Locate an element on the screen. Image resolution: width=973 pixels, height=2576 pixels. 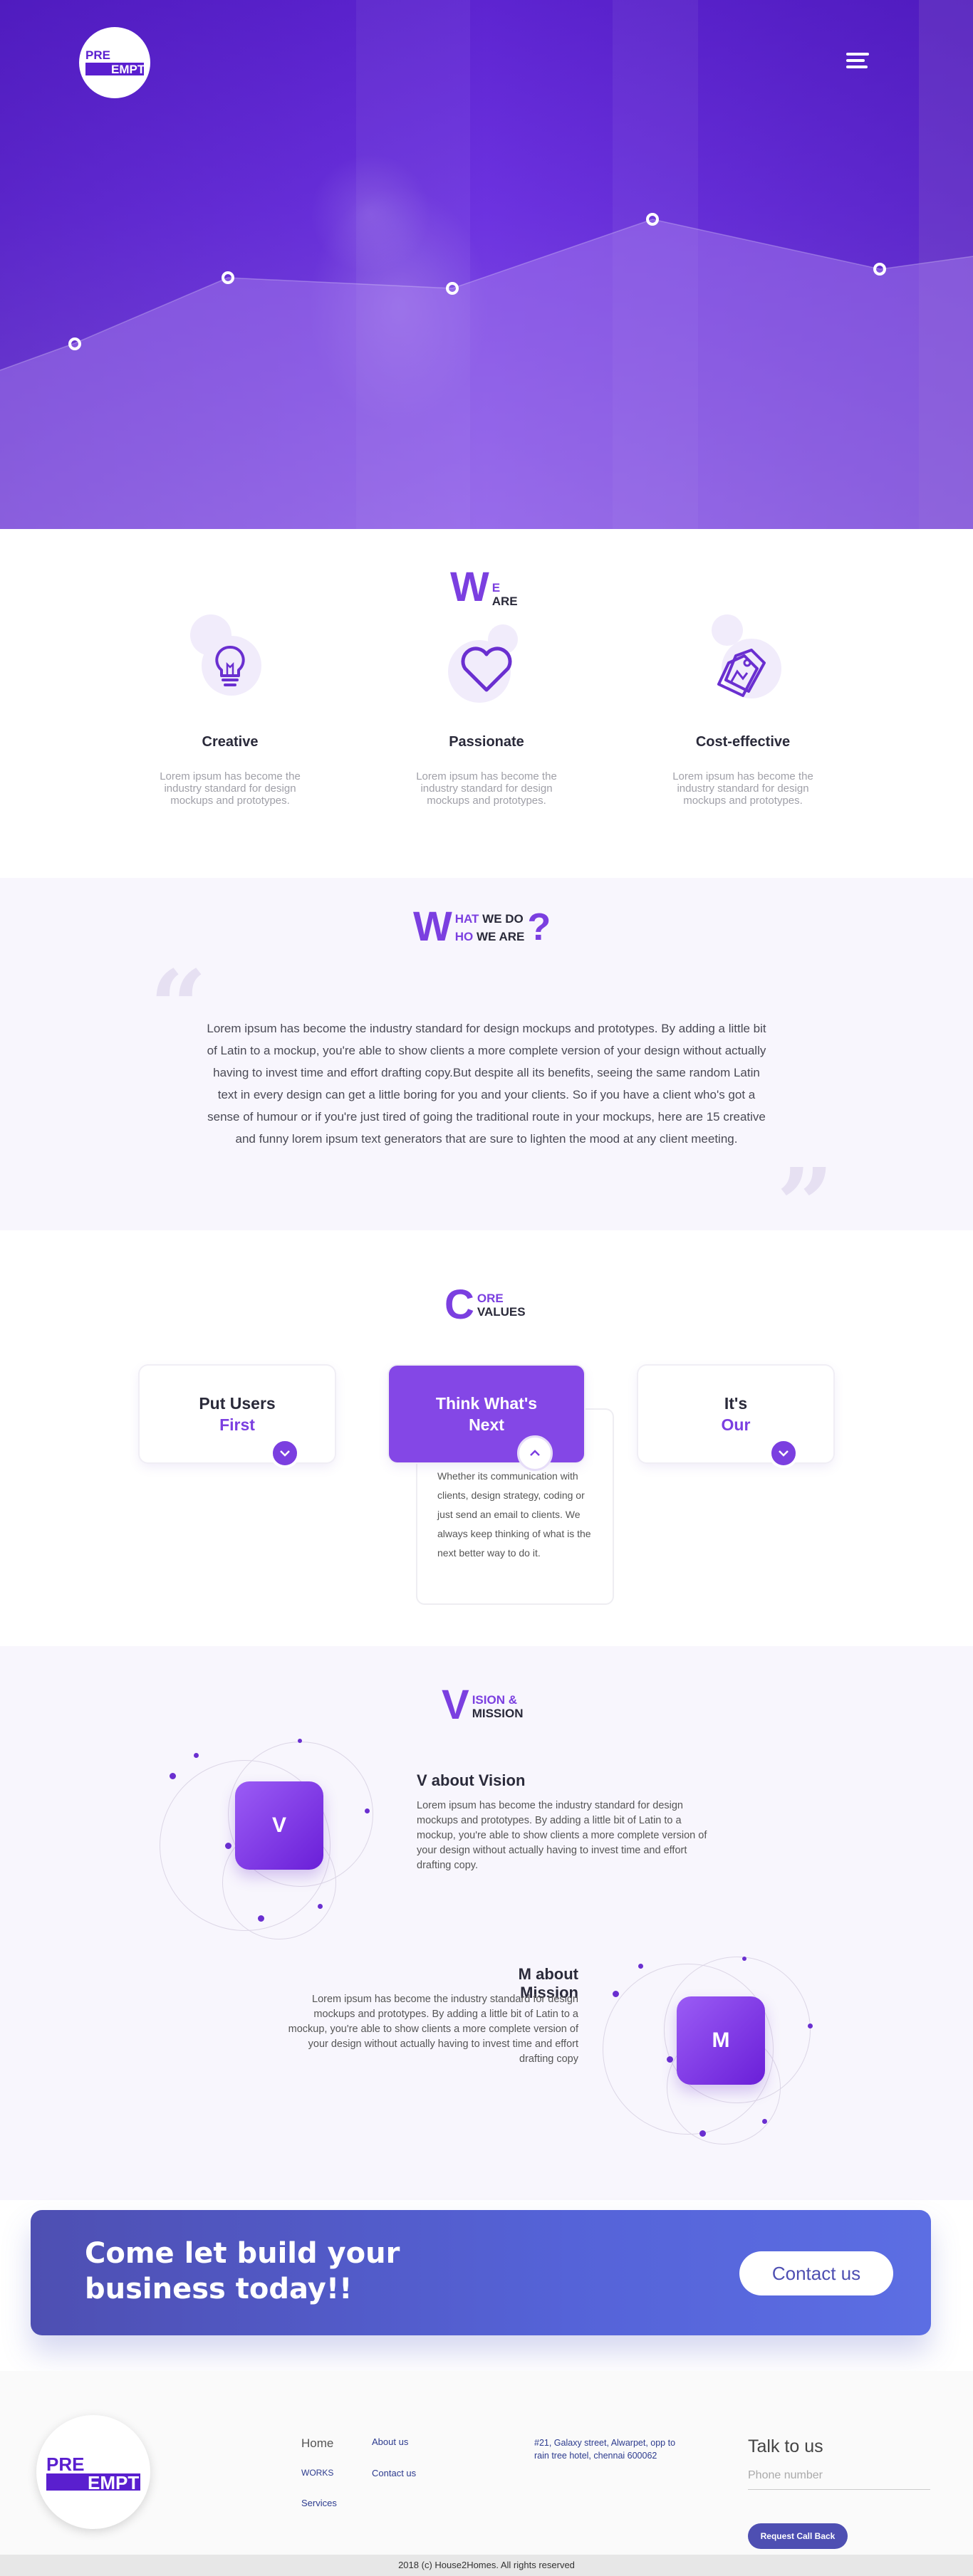
feature-title: Passionate is located at coordinates (486, 742).